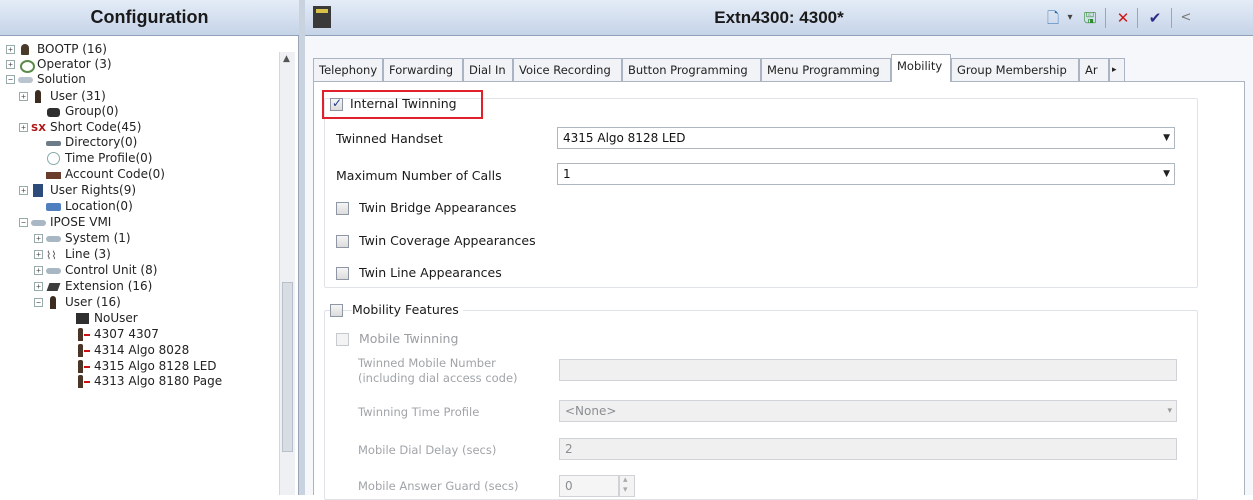 This screenshot has height=500, width=1253. I want to click on user-rights-icon, so click(39, 190).